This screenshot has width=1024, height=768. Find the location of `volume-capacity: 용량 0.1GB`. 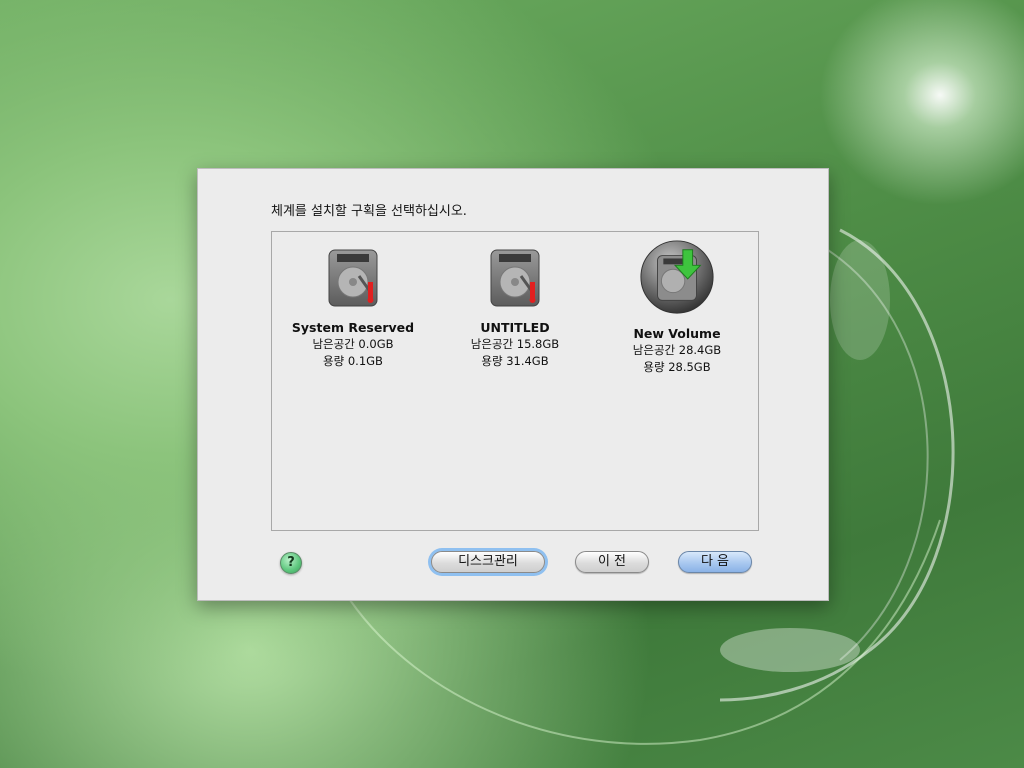

volume-capacity: 용량 0.1GB is located at coordinates (353, 361).